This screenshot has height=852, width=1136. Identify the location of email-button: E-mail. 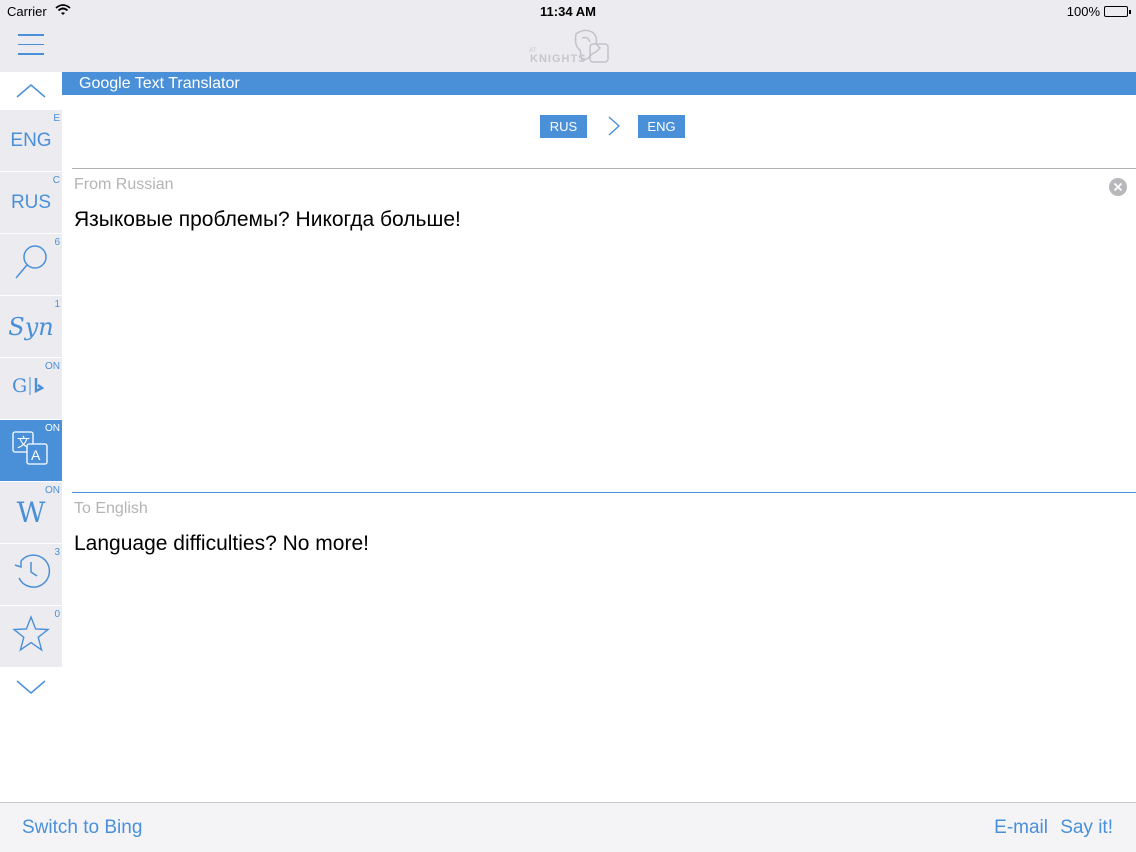
(1021, 828).